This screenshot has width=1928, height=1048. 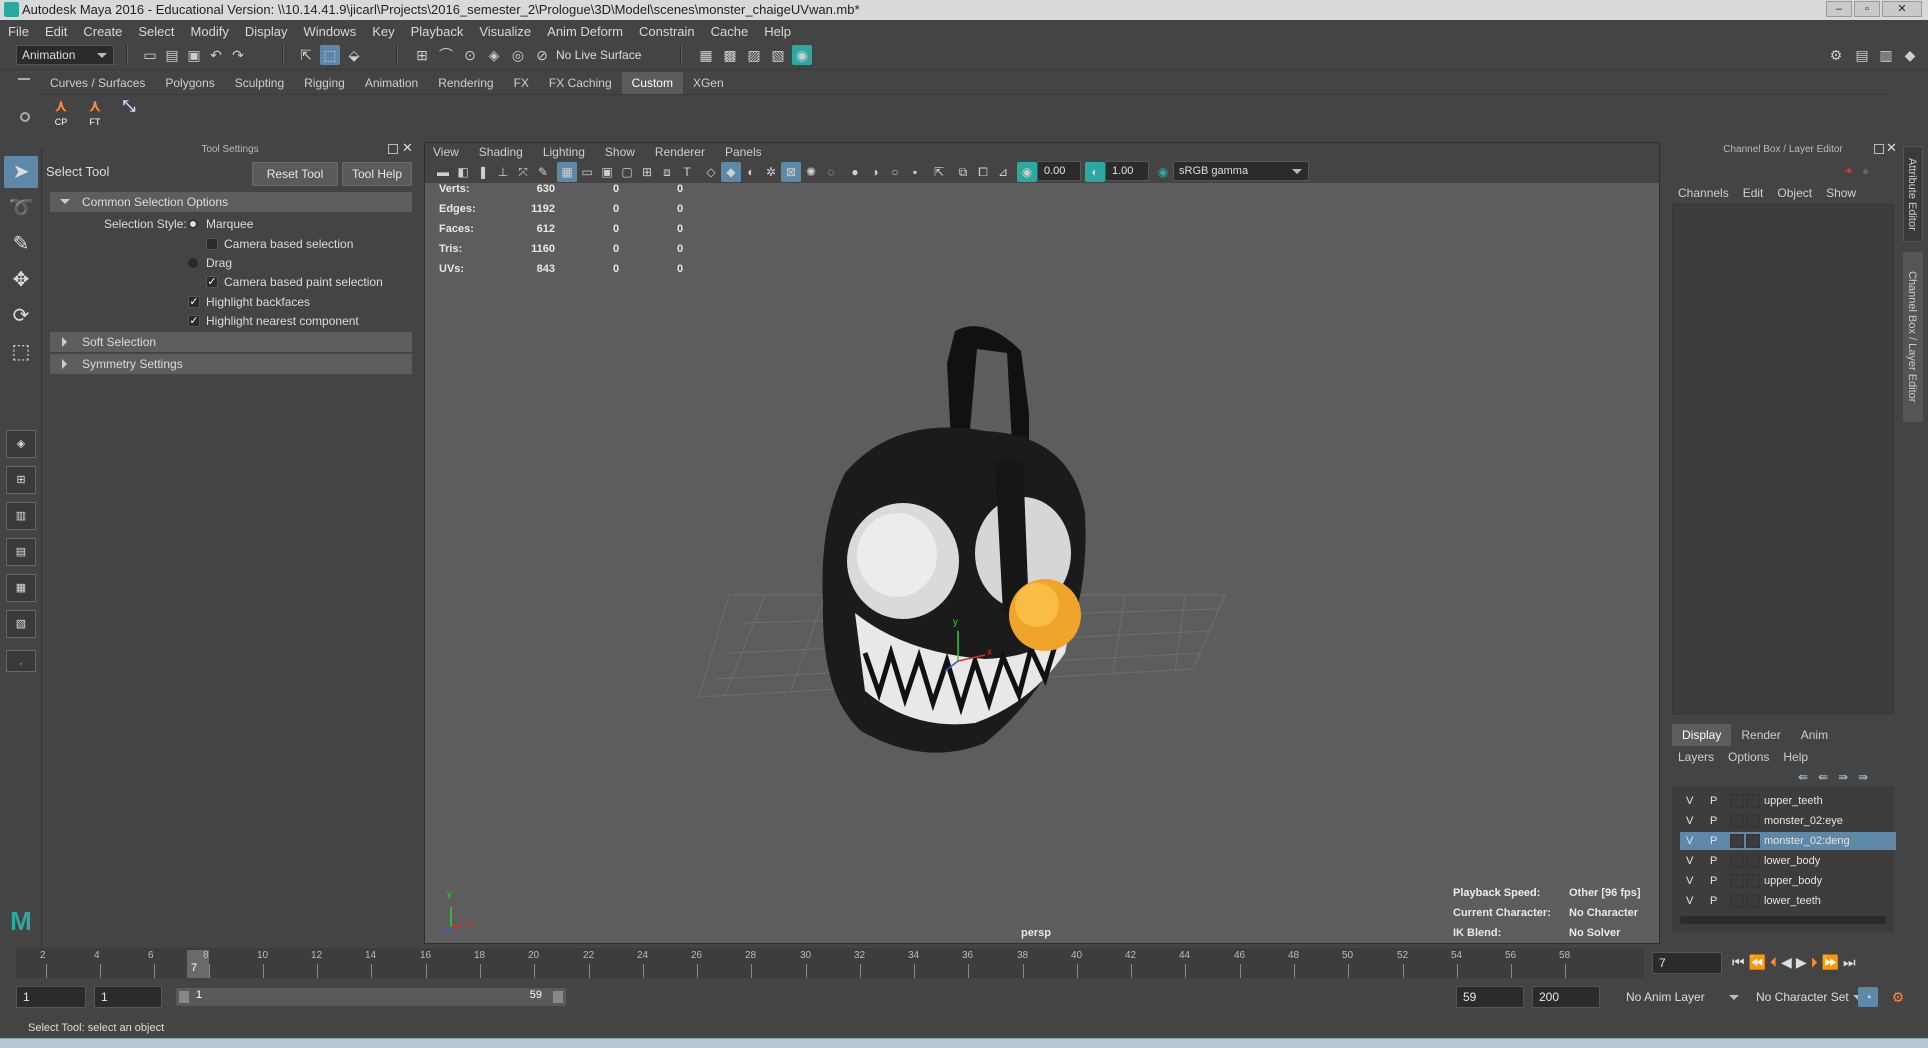 I want to click on symmetry-settings-header: Symmetry Settings, so click(x=231, y=364).